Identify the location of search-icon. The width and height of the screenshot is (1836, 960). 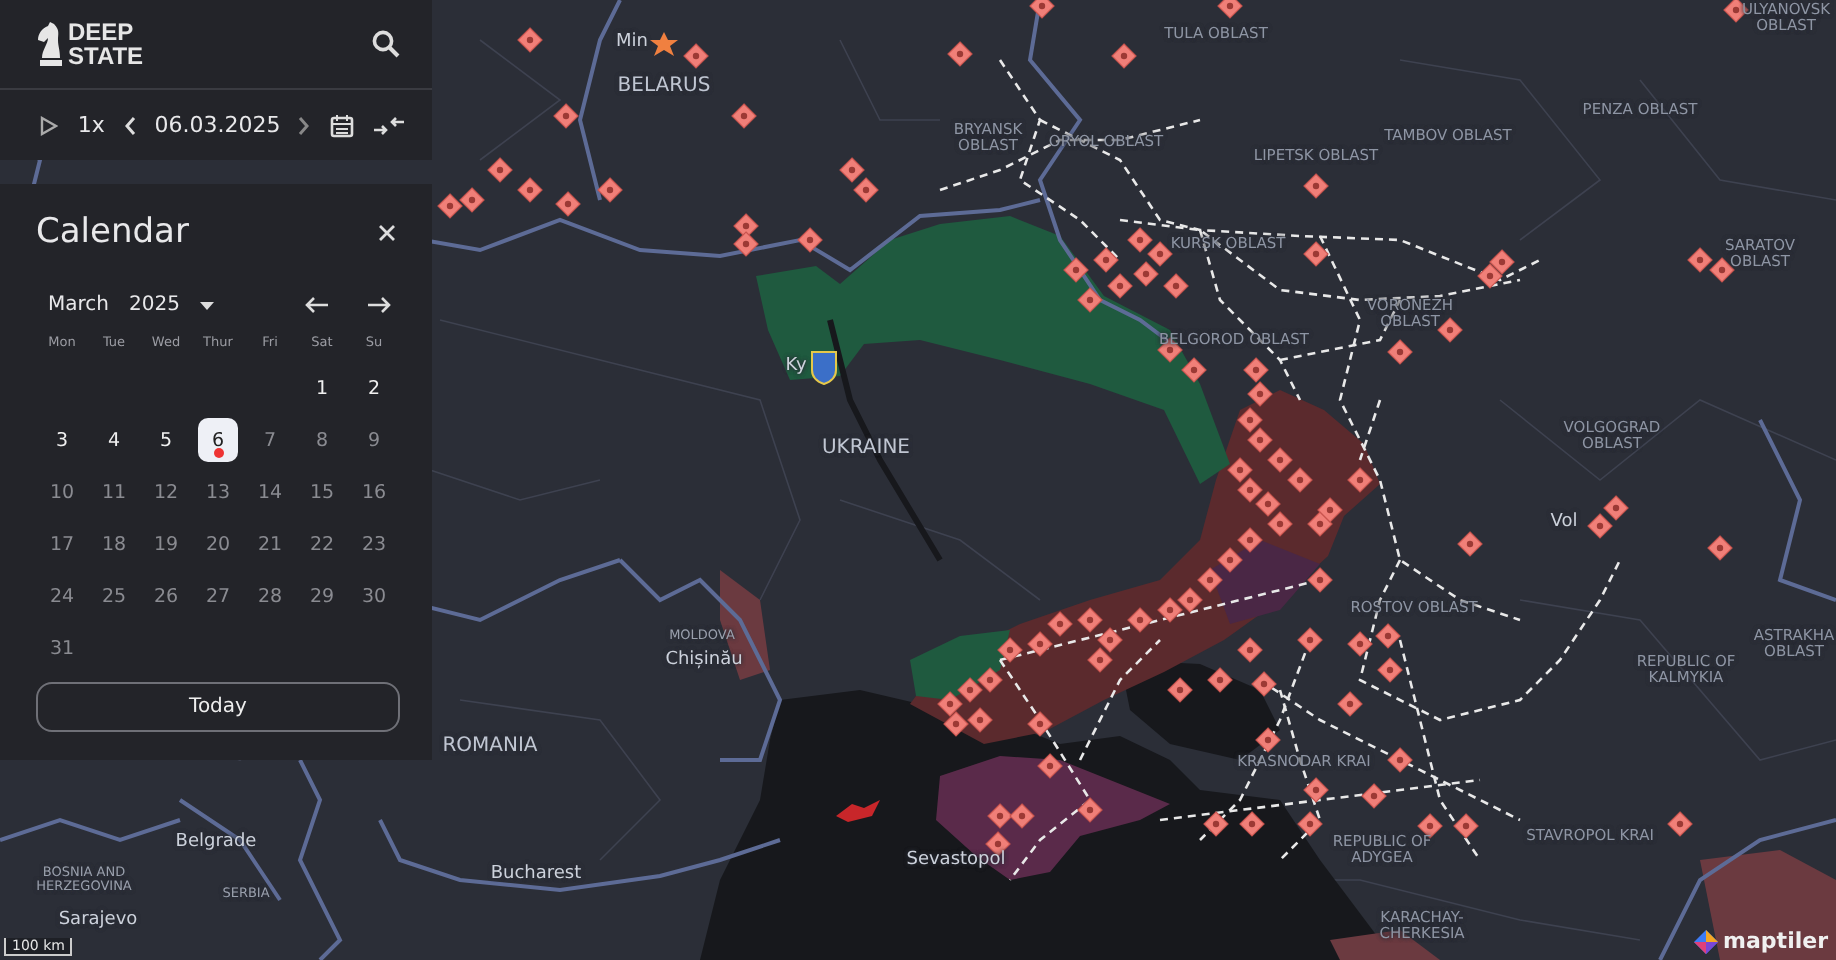
(386, 44).